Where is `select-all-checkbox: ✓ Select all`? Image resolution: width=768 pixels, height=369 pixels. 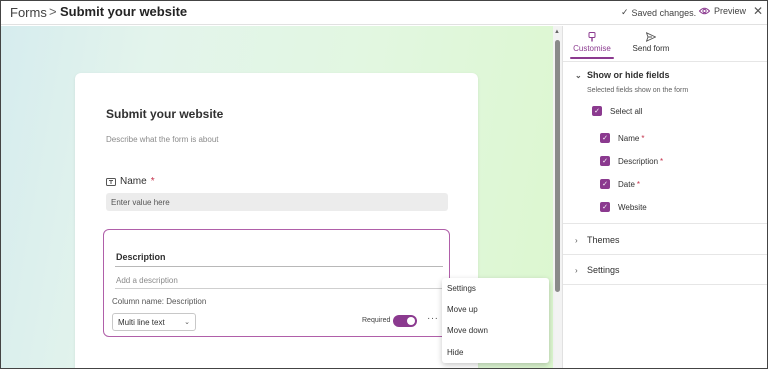 select-all-checkbox: ✓ Select all is located at coordinates (617, 111).